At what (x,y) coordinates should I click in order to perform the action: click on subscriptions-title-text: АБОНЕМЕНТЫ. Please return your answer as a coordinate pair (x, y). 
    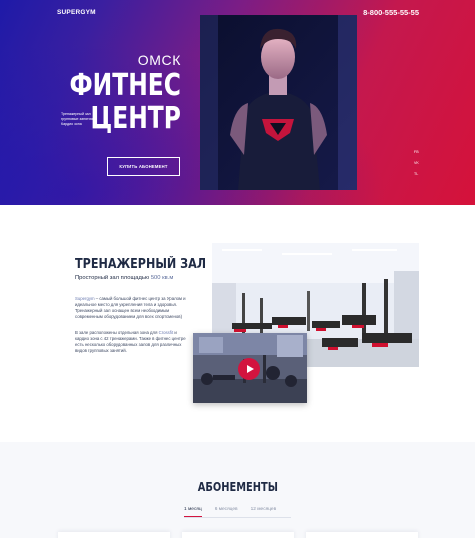
    Looking at the image, I should click on (237, 487).